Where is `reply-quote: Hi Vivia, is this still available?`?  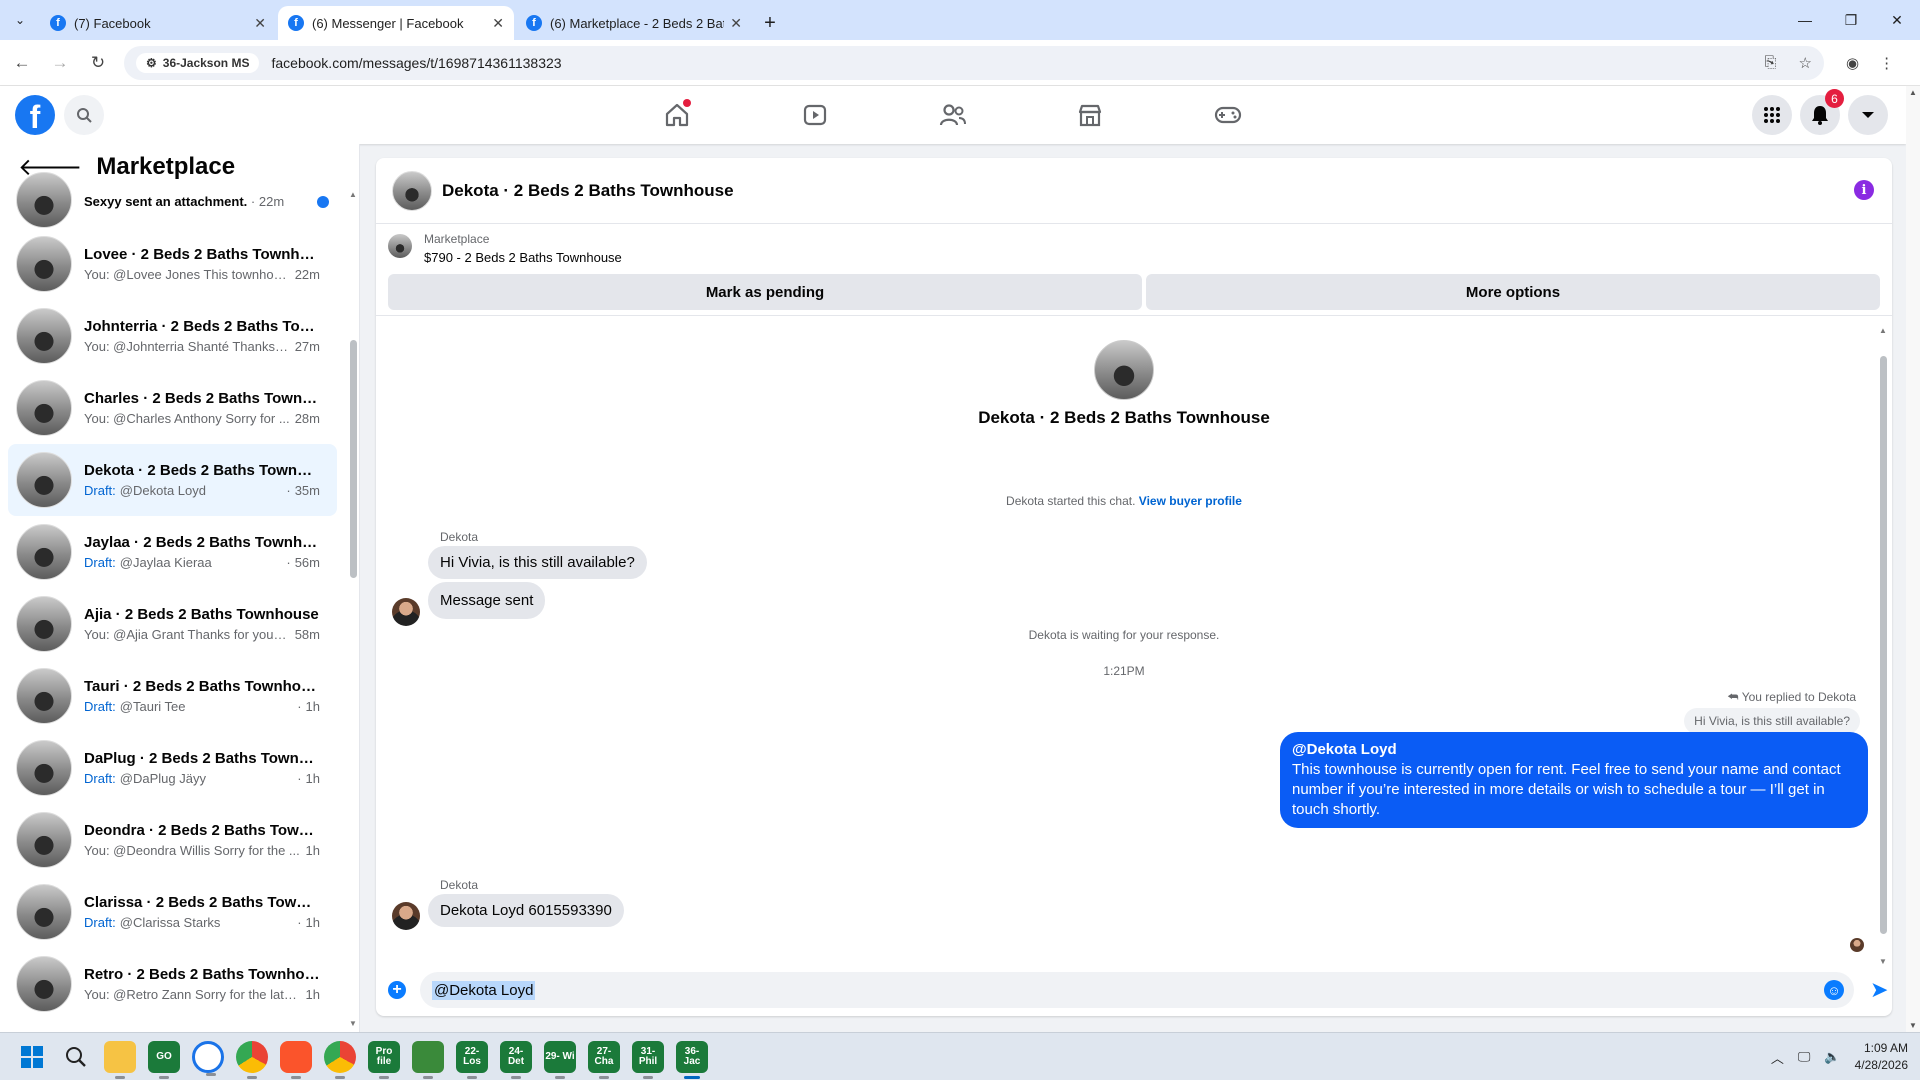
reply-quote: Hi Vivia, is this still available? is located at coordinates (1772, 721).